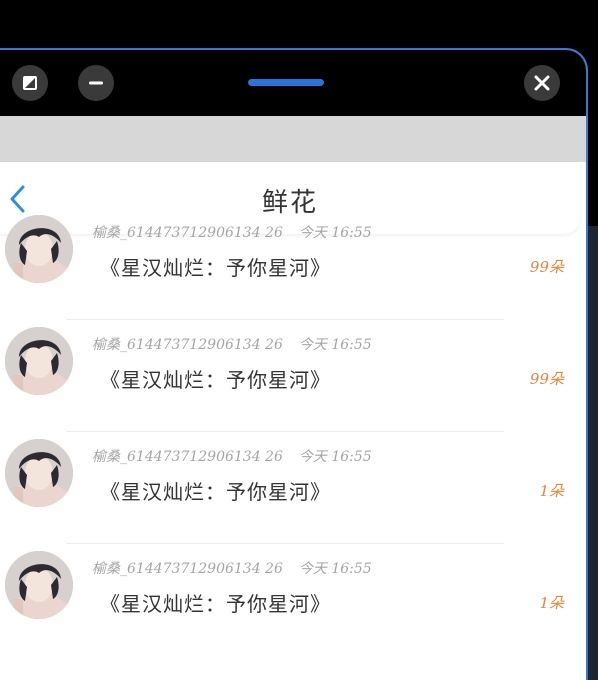  I want to click on close-icon, so click(542, 83).